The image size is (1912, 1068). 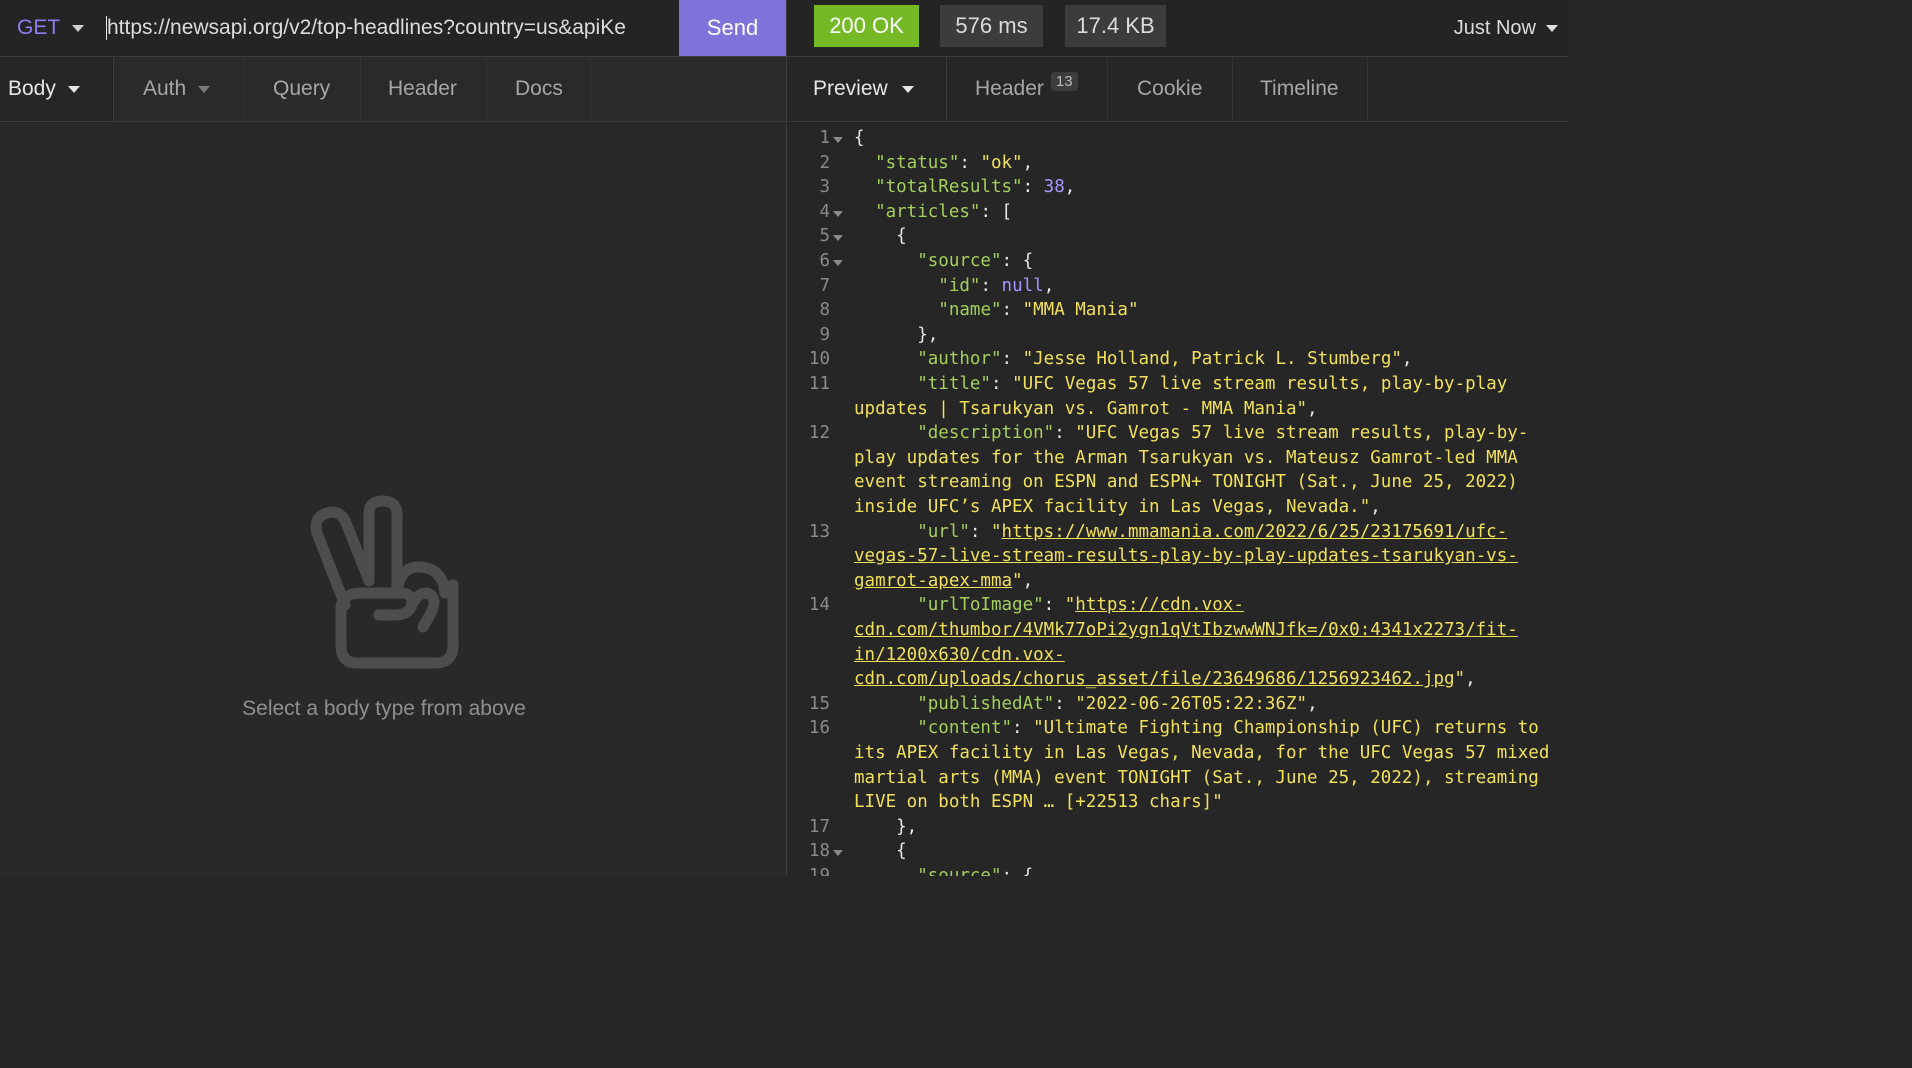 I want to click on line-number: 9, so click(x=824, y=334).